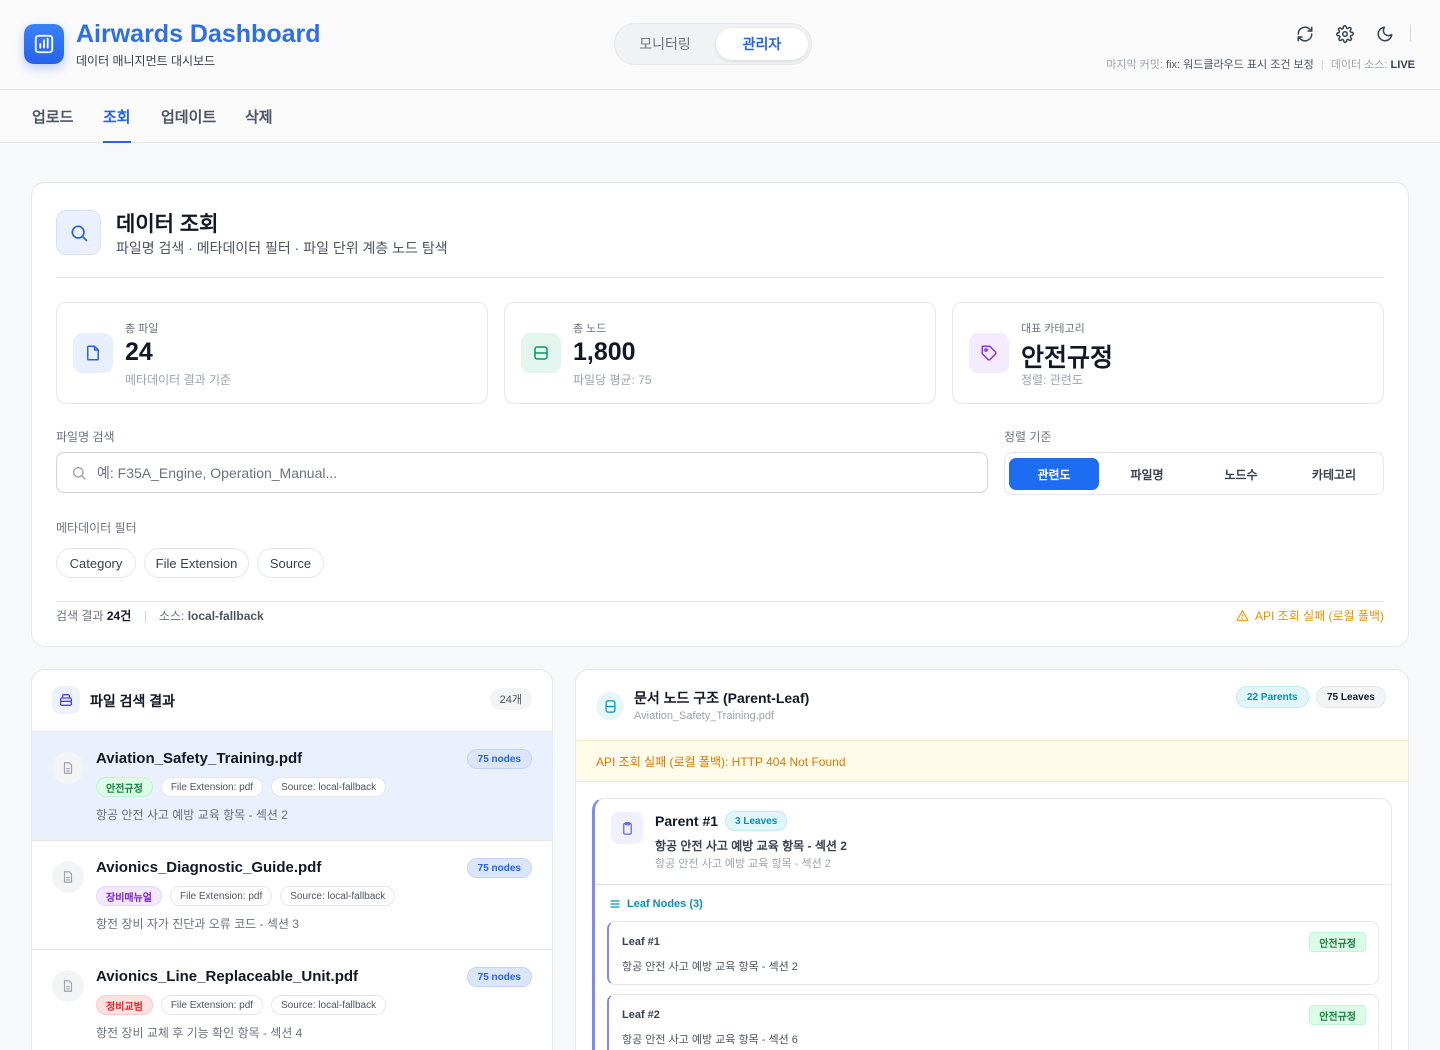 This screenshot has width=1440, height=1050. What do you see at coordinates (197, 924) in the screenshot?
I see `file-description: 항전 장비 자가 진단과 오류 코드 - 섹션 3` at bounding box center [197, 924].